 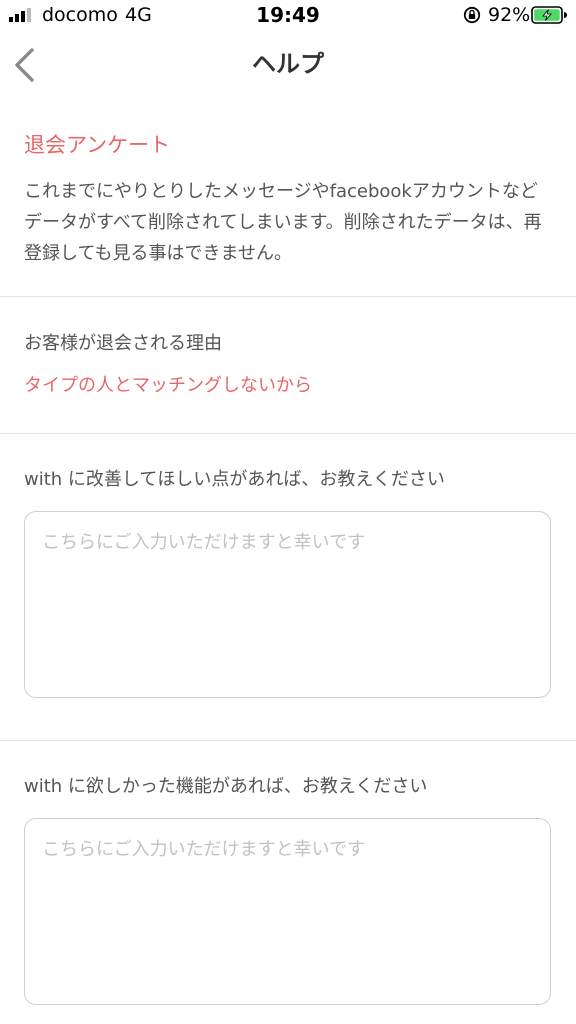 What do you see at coordinates (509, 15) in the screenshot?
I see `battery-percent: 92%` at bounding box center [509, 15].